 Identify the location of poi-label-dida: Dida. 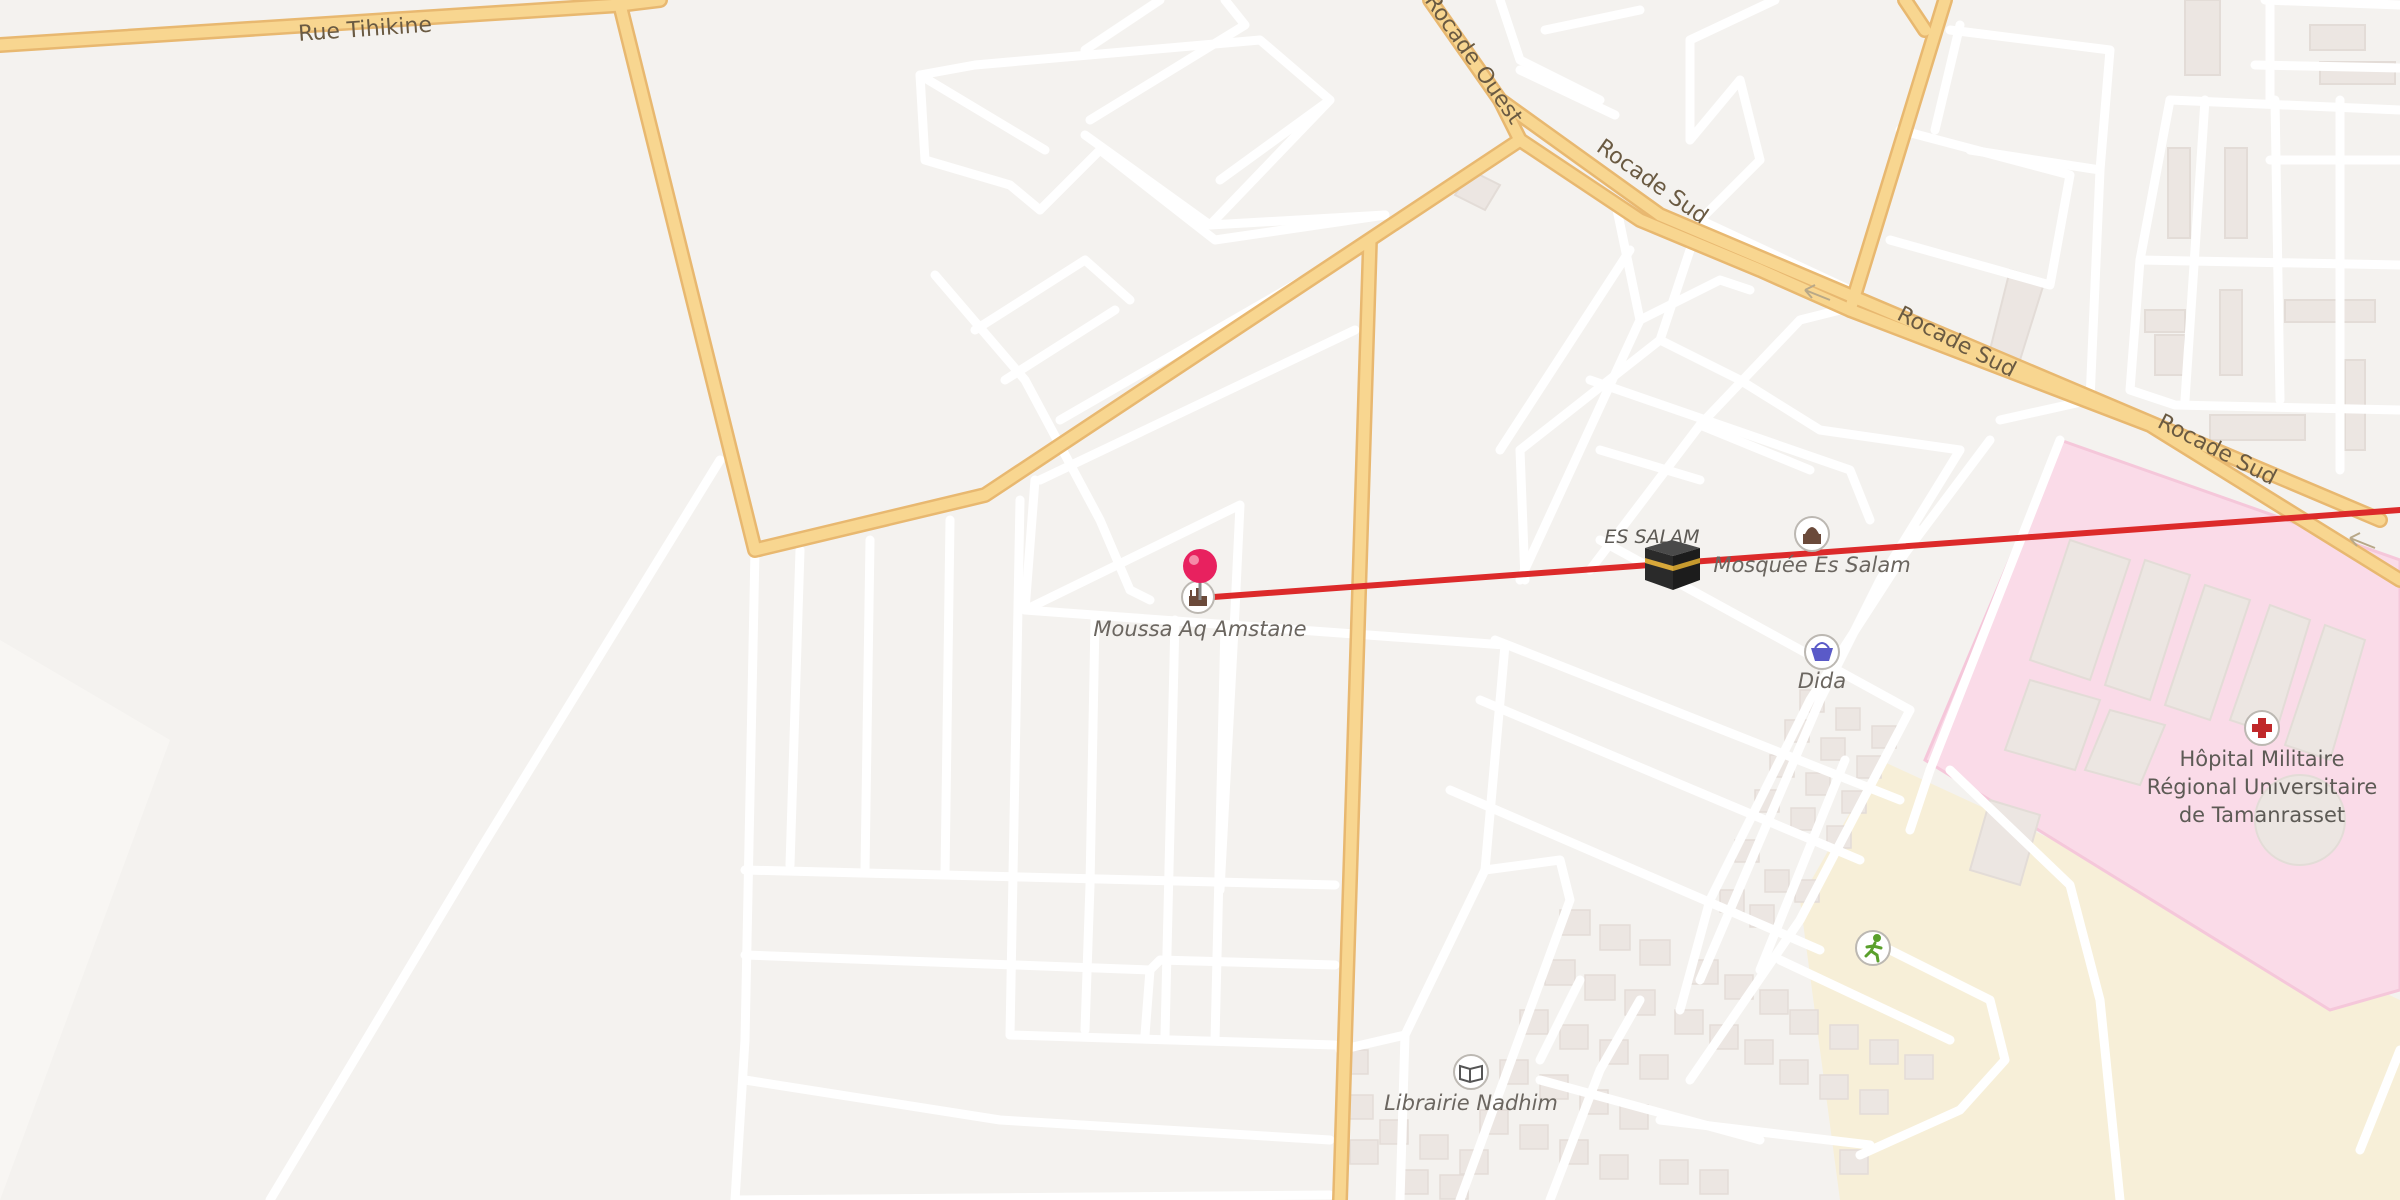
(1822, 681).